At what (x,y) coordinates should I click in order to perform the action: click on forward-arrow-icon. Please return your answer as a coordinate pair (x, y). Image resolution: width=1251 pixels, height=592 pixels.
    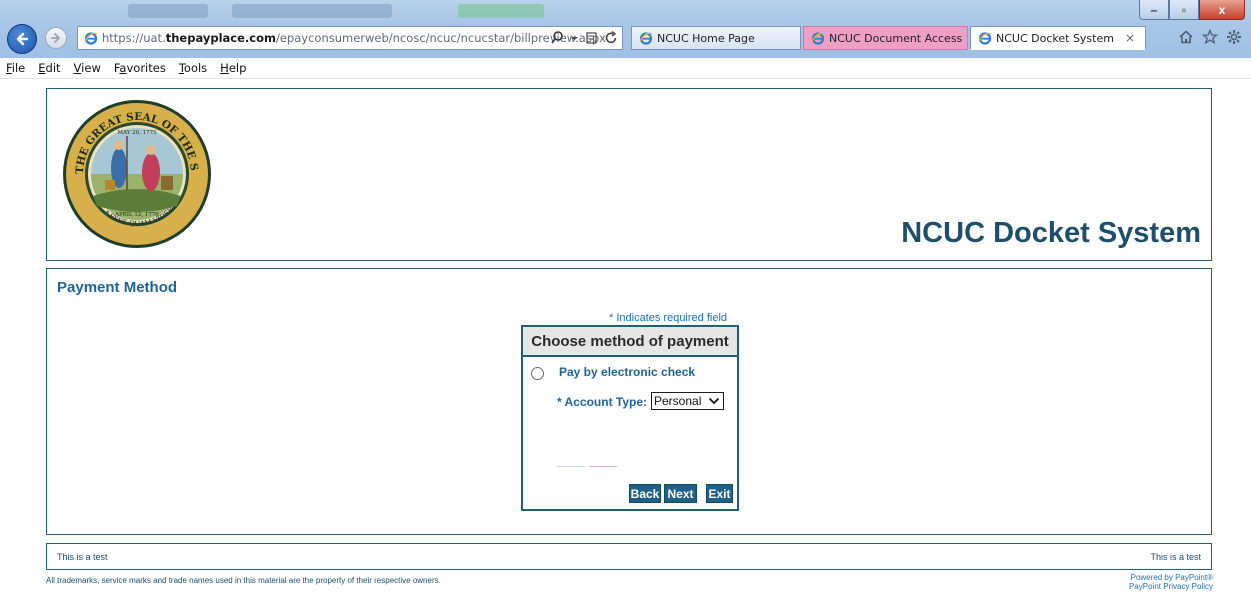
    Looking at the image, I should click on (55, 38).